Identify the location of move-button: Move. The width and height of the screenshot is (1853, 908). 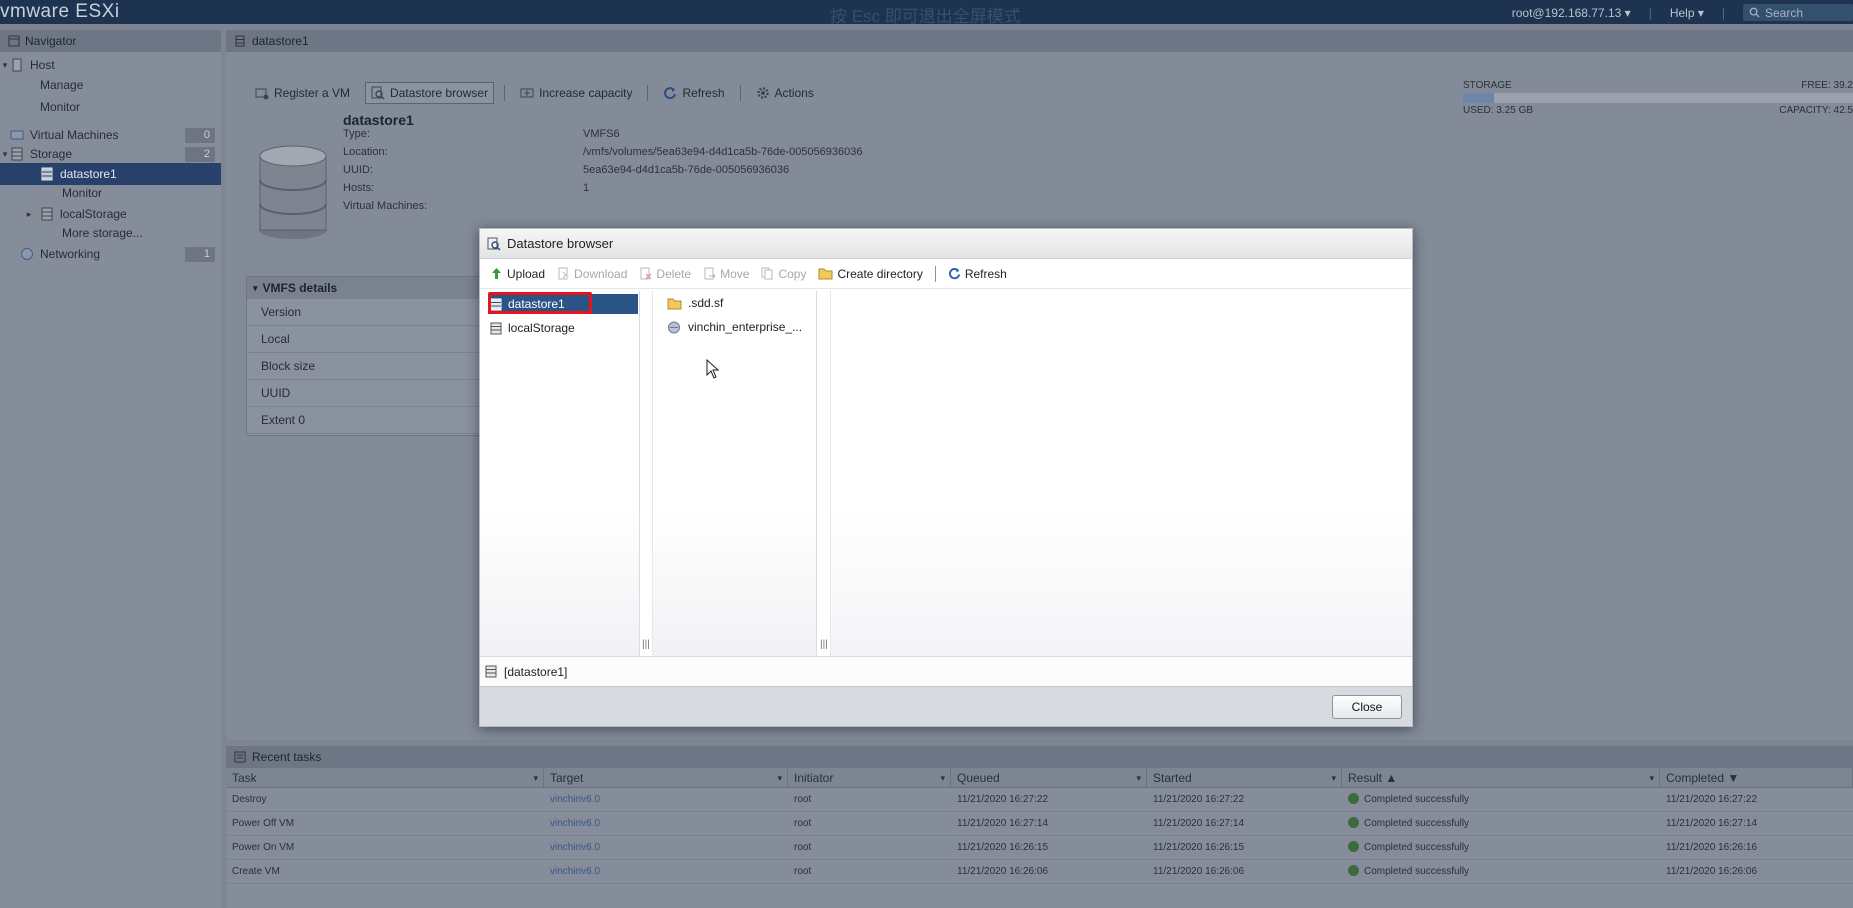
(726, 274).